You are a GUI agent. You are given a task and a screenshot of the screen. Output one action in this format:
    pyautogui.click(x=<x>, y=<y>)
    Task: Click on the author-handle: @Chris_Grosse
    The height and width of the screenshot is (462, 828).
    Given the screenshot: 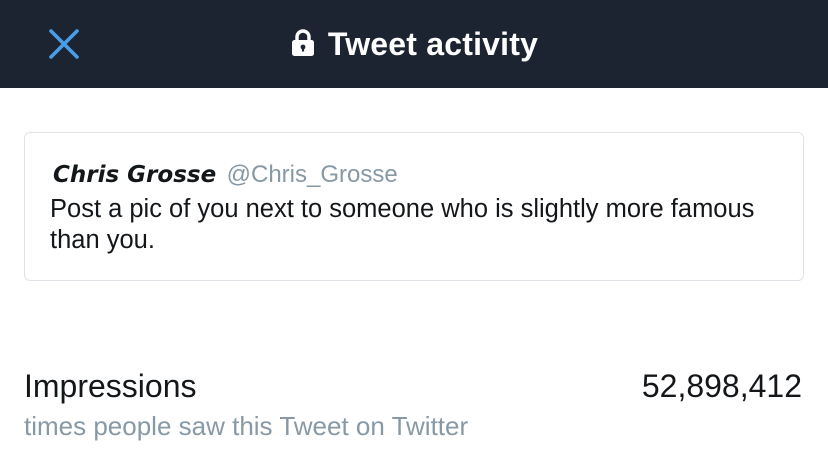 What is the action you would take?
    pyautogui.click(x=312, y=174)
    